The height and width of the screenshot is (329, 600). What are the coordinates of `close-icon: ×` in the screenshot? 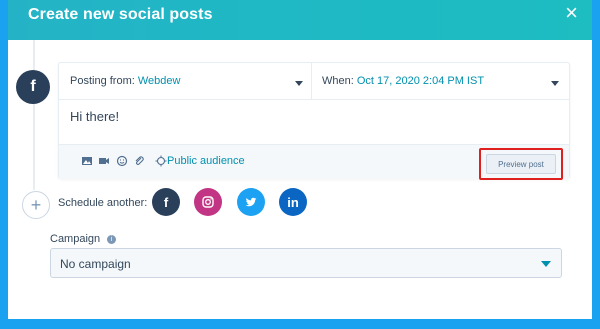 It's located at (571, 13).